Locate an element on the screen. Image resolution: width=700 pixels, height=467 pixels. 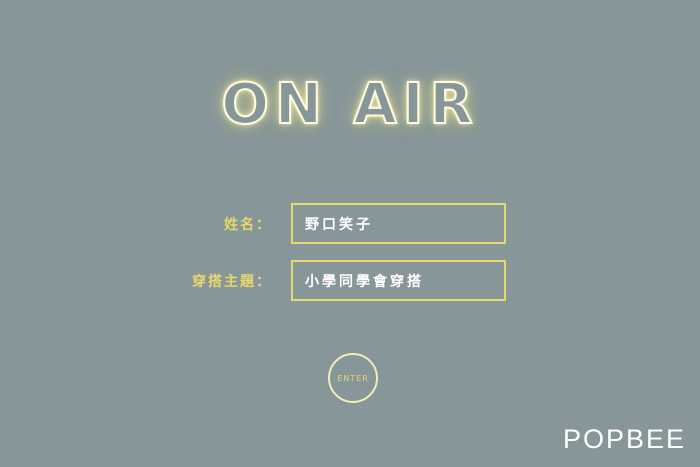
popbee-logo: POPBEE is located at coordinates (624, 439).